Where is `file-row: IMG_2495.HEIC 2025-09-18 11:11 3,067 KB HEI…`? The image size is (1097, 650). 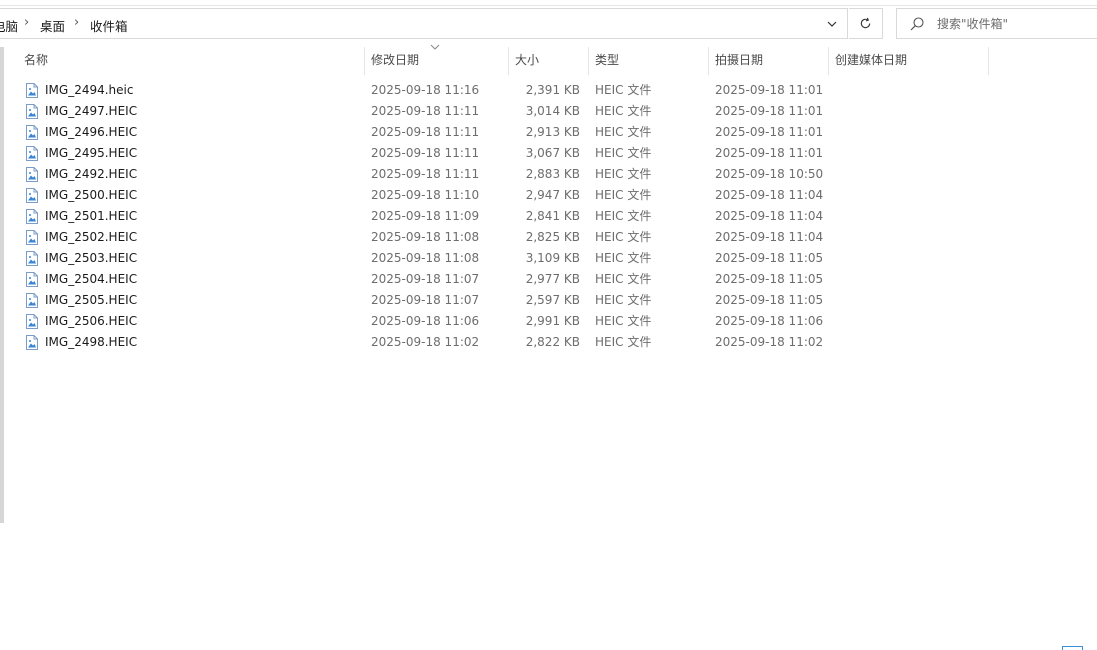 file-row: IMG_2495.HEIC 2025-09-18 11:11 3,067 KB HEI… is located at coordinates (422, 153).